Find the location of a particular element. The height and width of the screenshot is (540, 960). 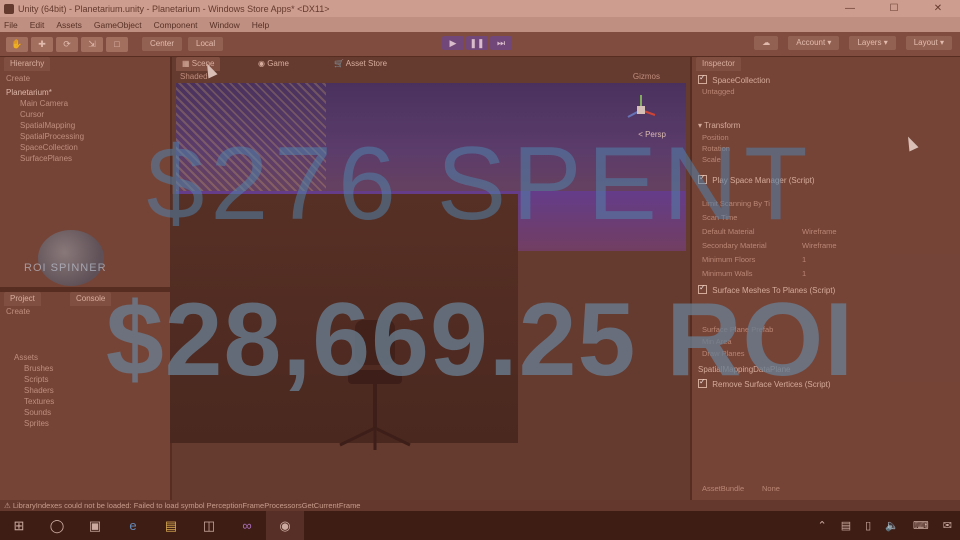

play-controls: ▶ ❚❚ ⏭ is located at coordinates (477, 43).